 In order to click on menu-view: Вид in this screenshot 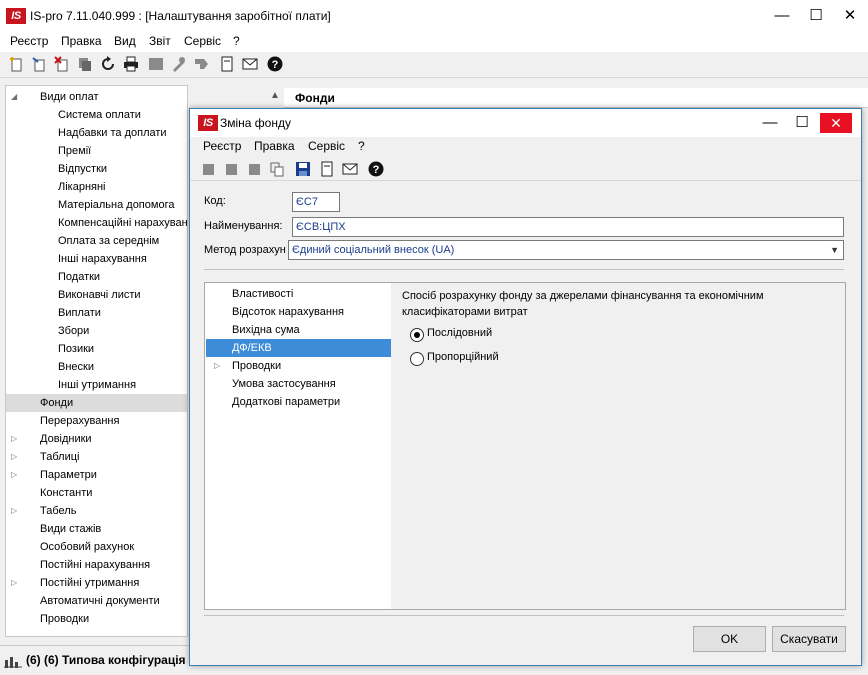, I will do `click(125, 41)`.